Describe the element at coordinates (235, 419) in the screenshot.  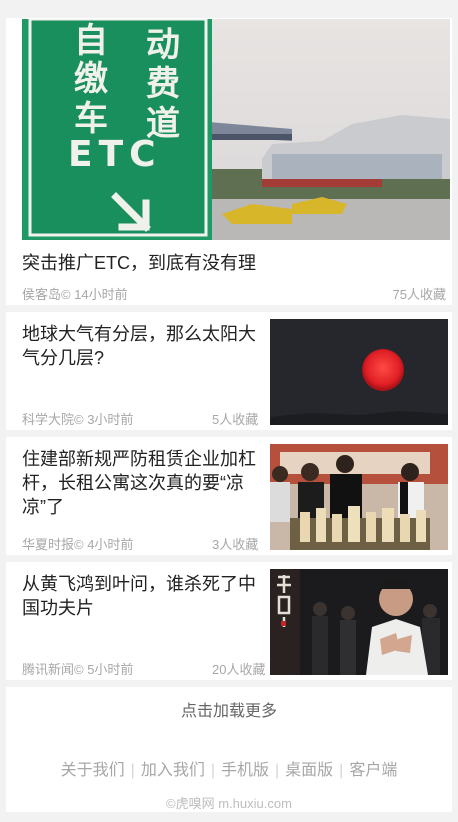
I see `article-favorites: 5人收藏` at that location.